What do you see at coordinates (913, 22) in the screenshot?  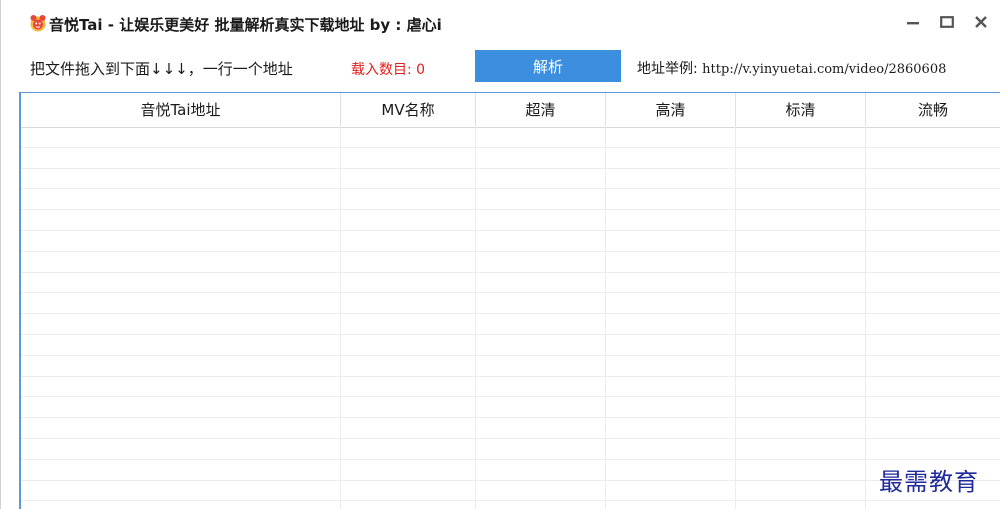 I see `minimize-button` at bounding box center [913, 22].